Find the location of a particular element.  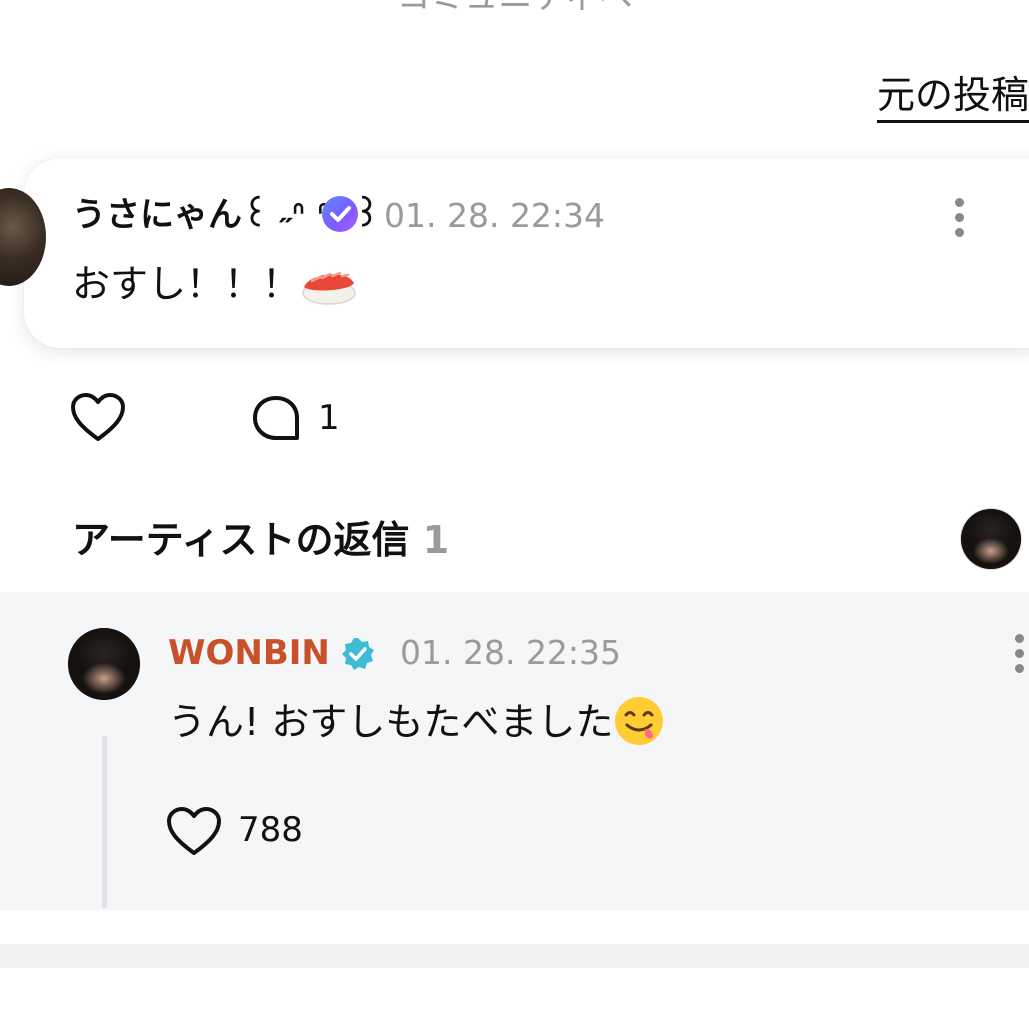

artist-avatar-small is located at coordinates (991, 539).